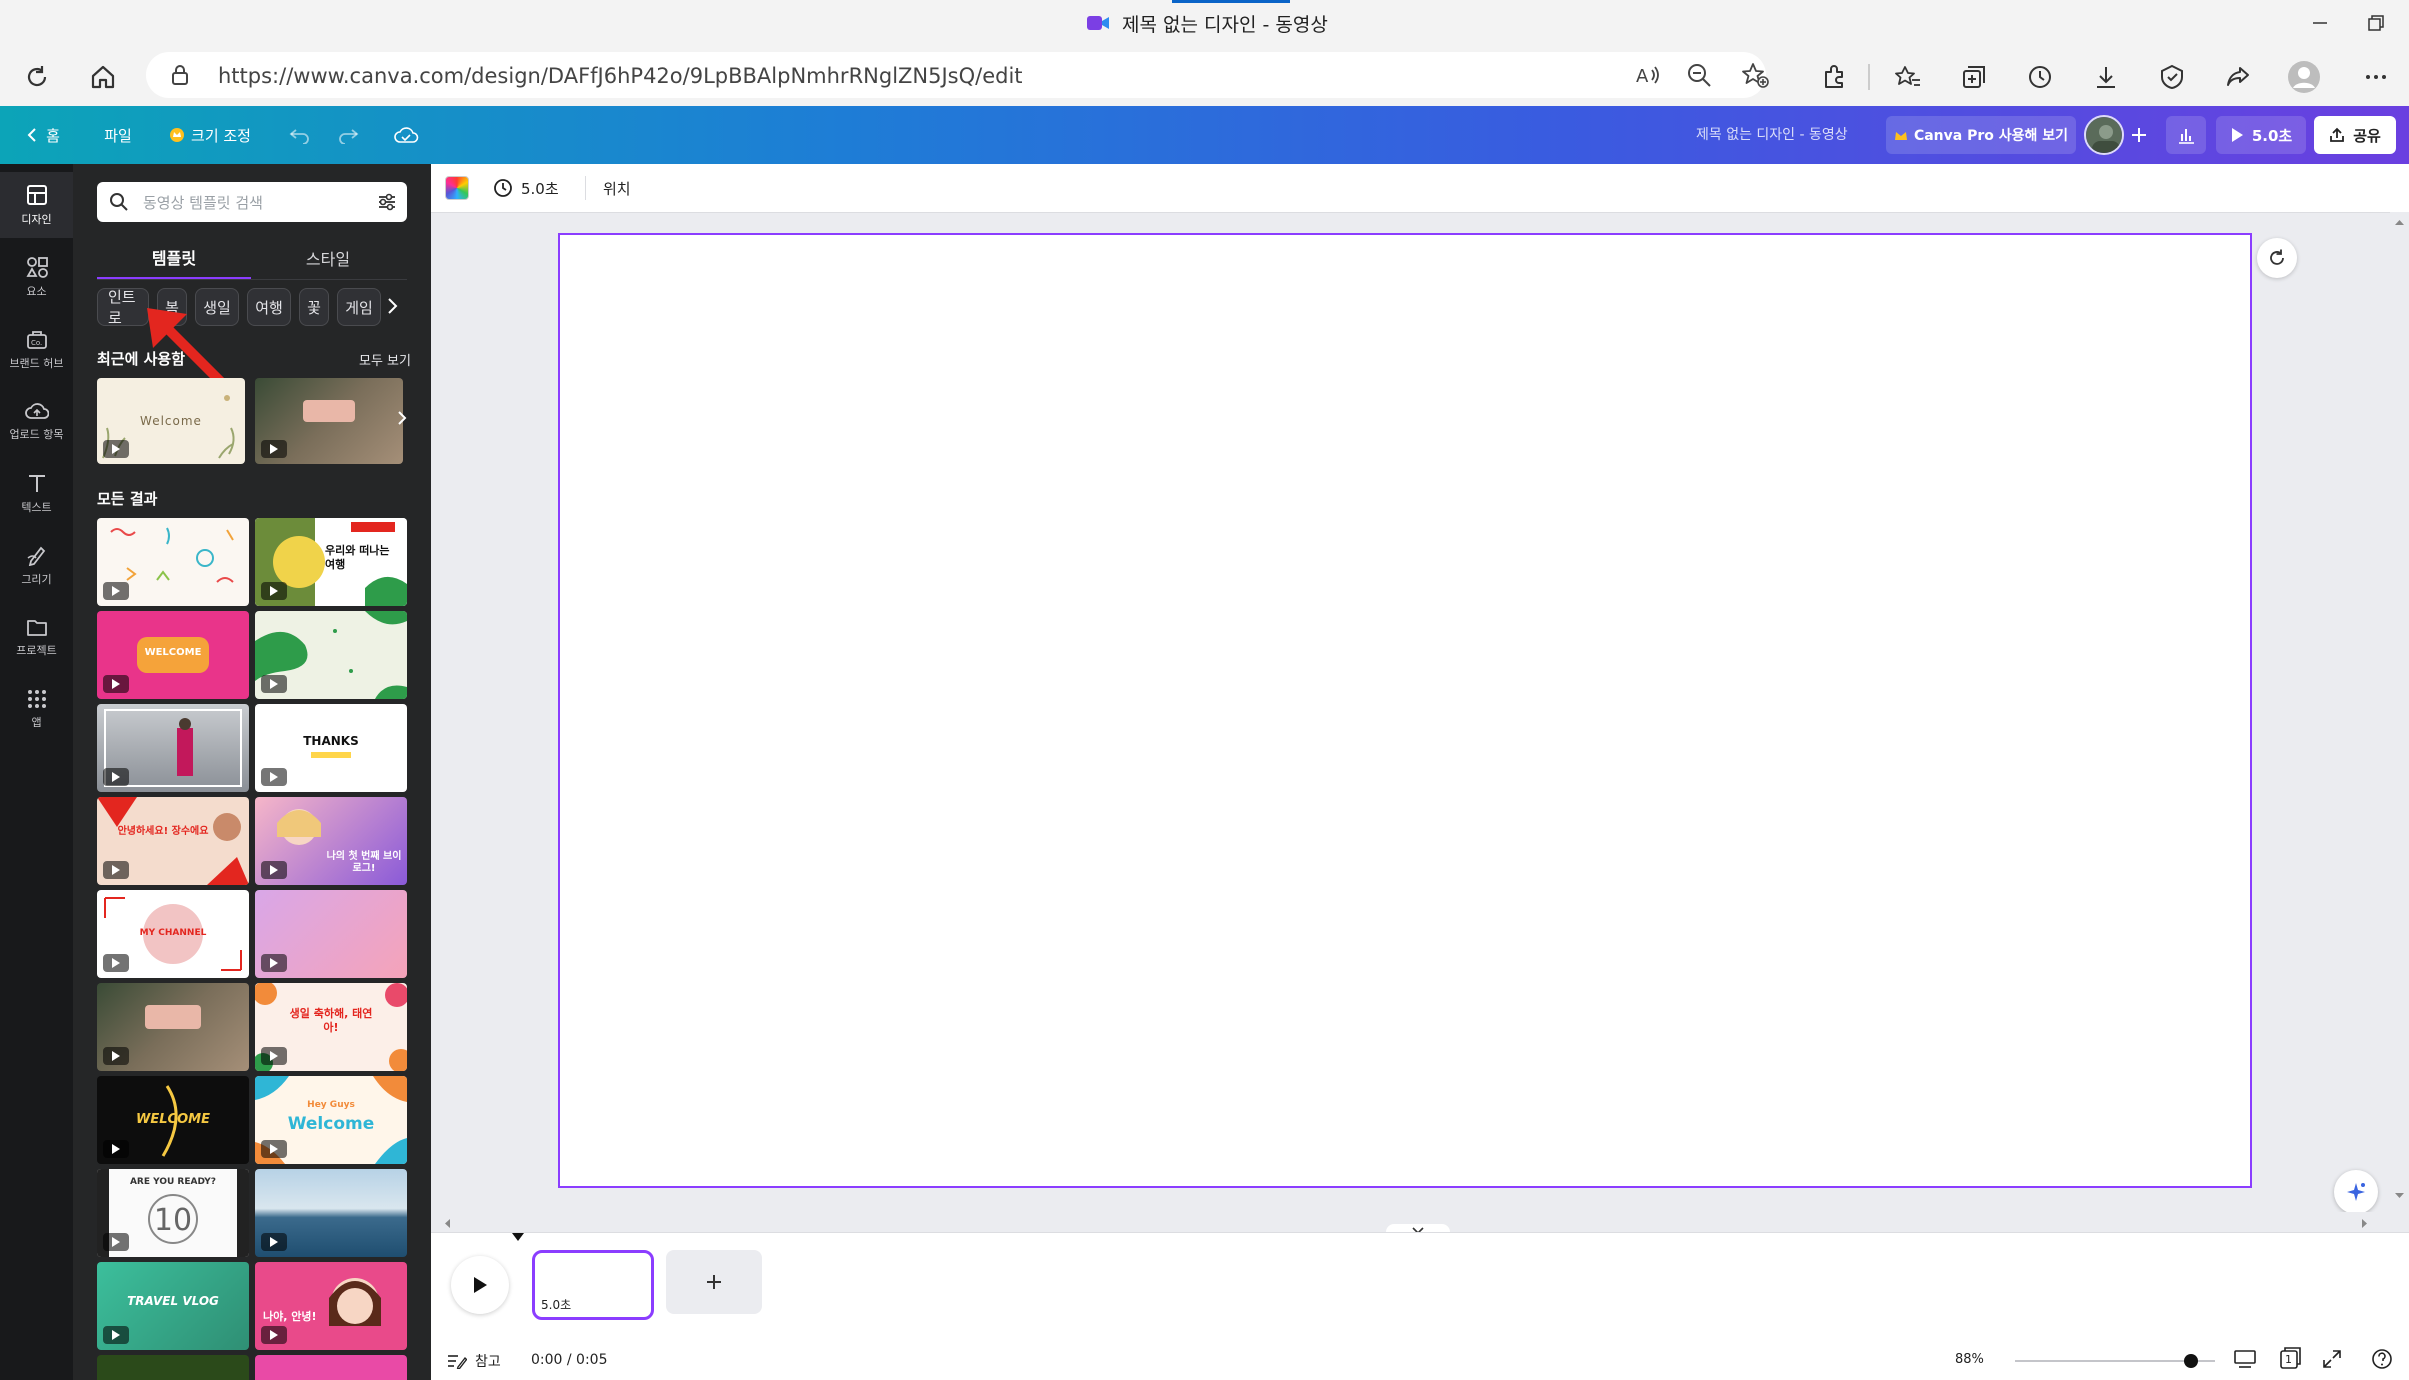  What do you see at coordinates (331, 1027) in the screenshot?
I see `template-birthday-ko: 생일 축하해, 태연아!` at bounding box center [331, 1027].